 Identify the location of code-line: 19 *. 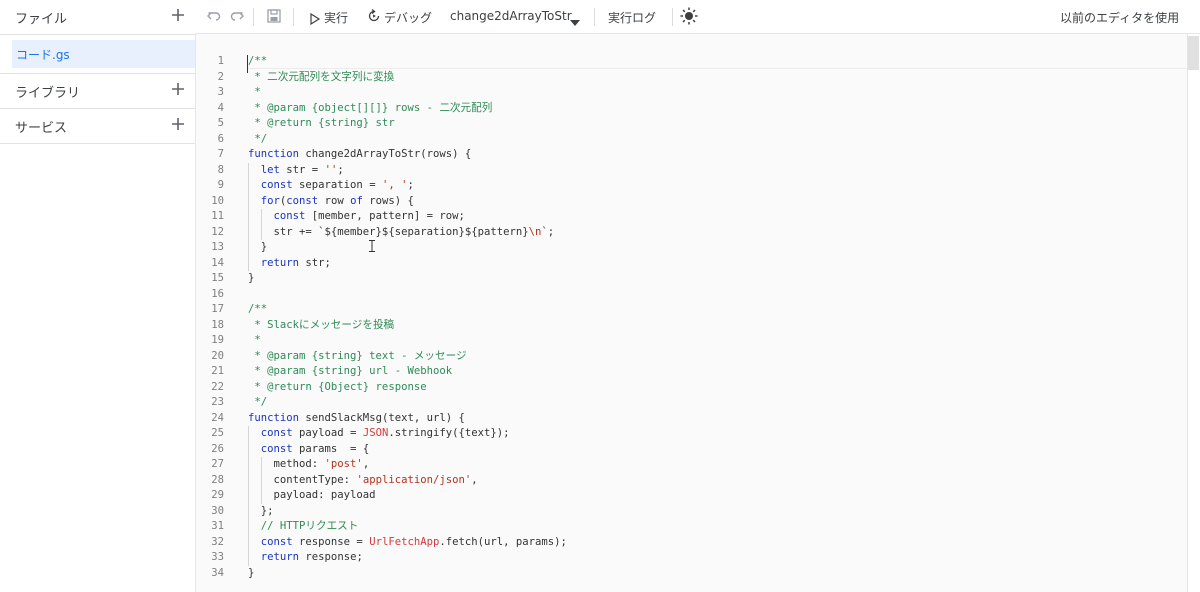
(691, 341).